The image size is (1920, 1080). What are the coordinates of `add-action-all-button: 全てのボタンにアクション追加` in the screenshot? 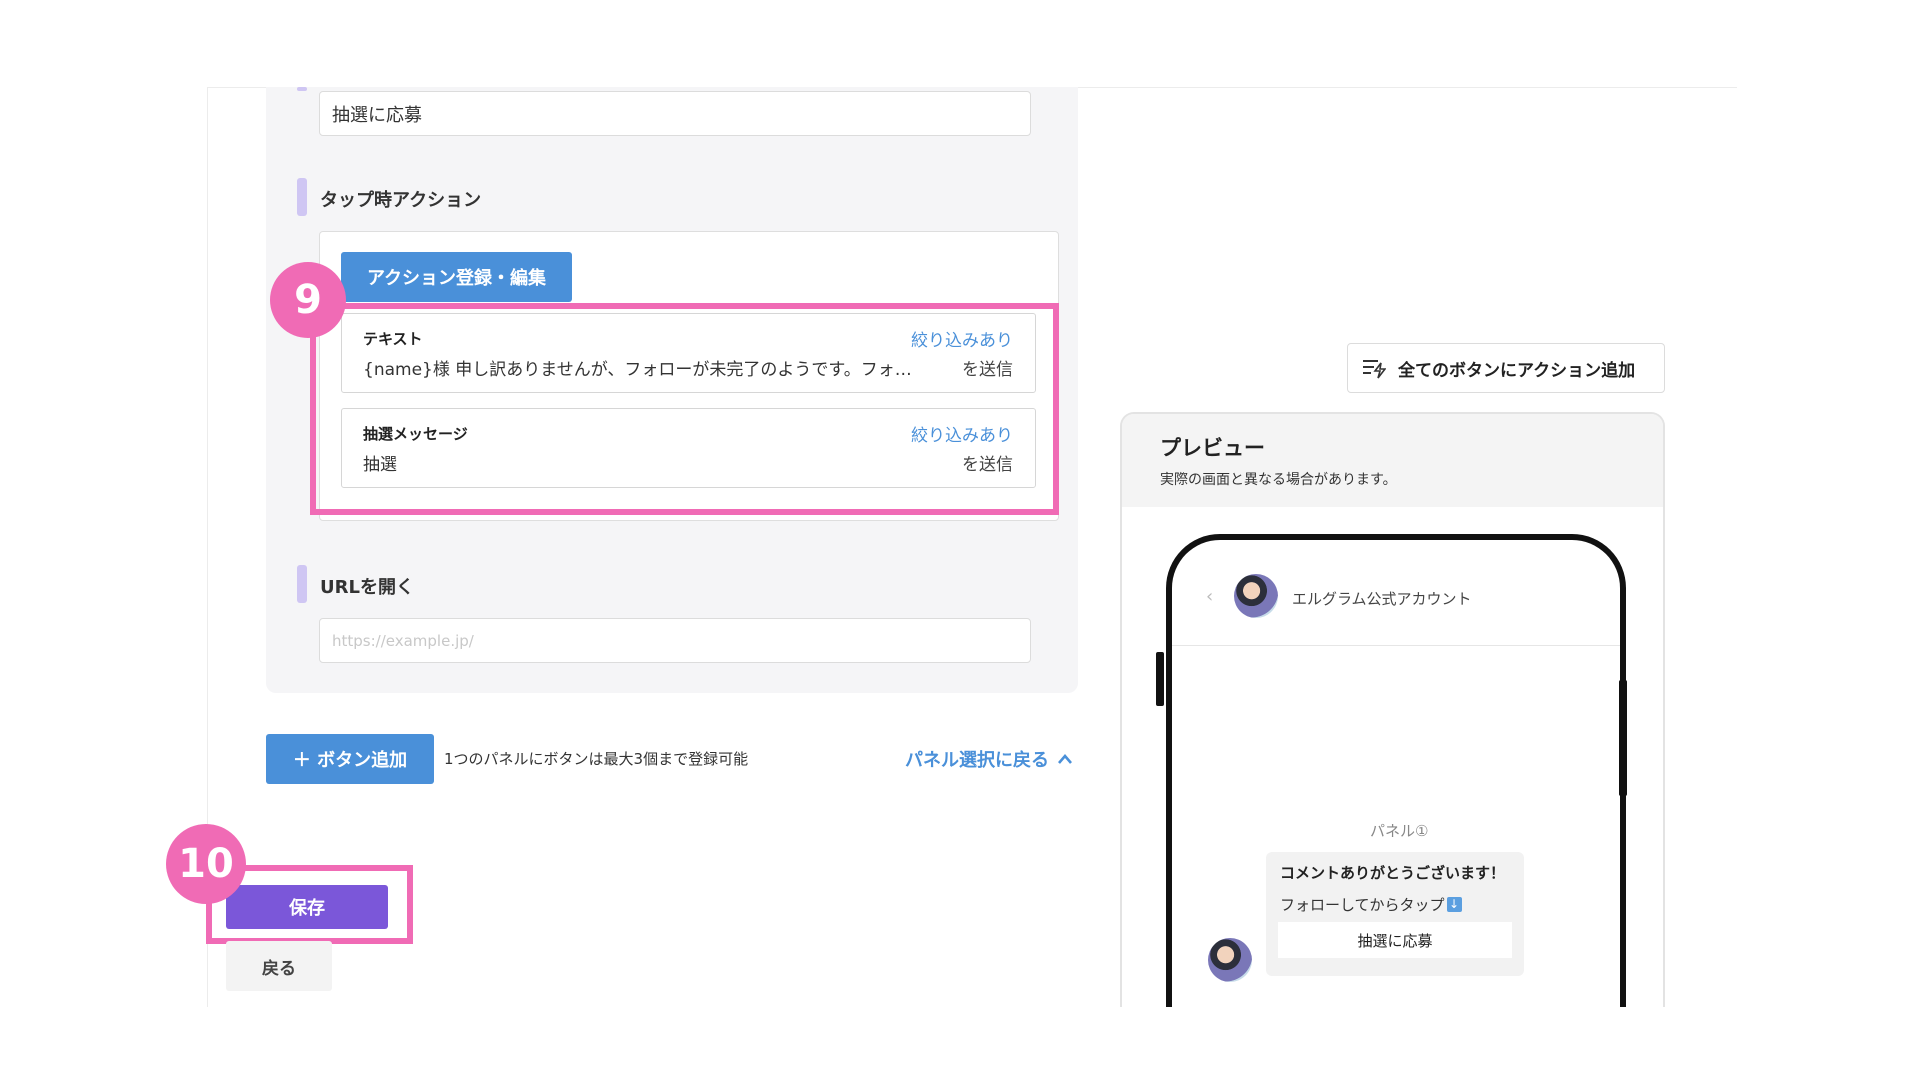 It's located at (1506, 368).